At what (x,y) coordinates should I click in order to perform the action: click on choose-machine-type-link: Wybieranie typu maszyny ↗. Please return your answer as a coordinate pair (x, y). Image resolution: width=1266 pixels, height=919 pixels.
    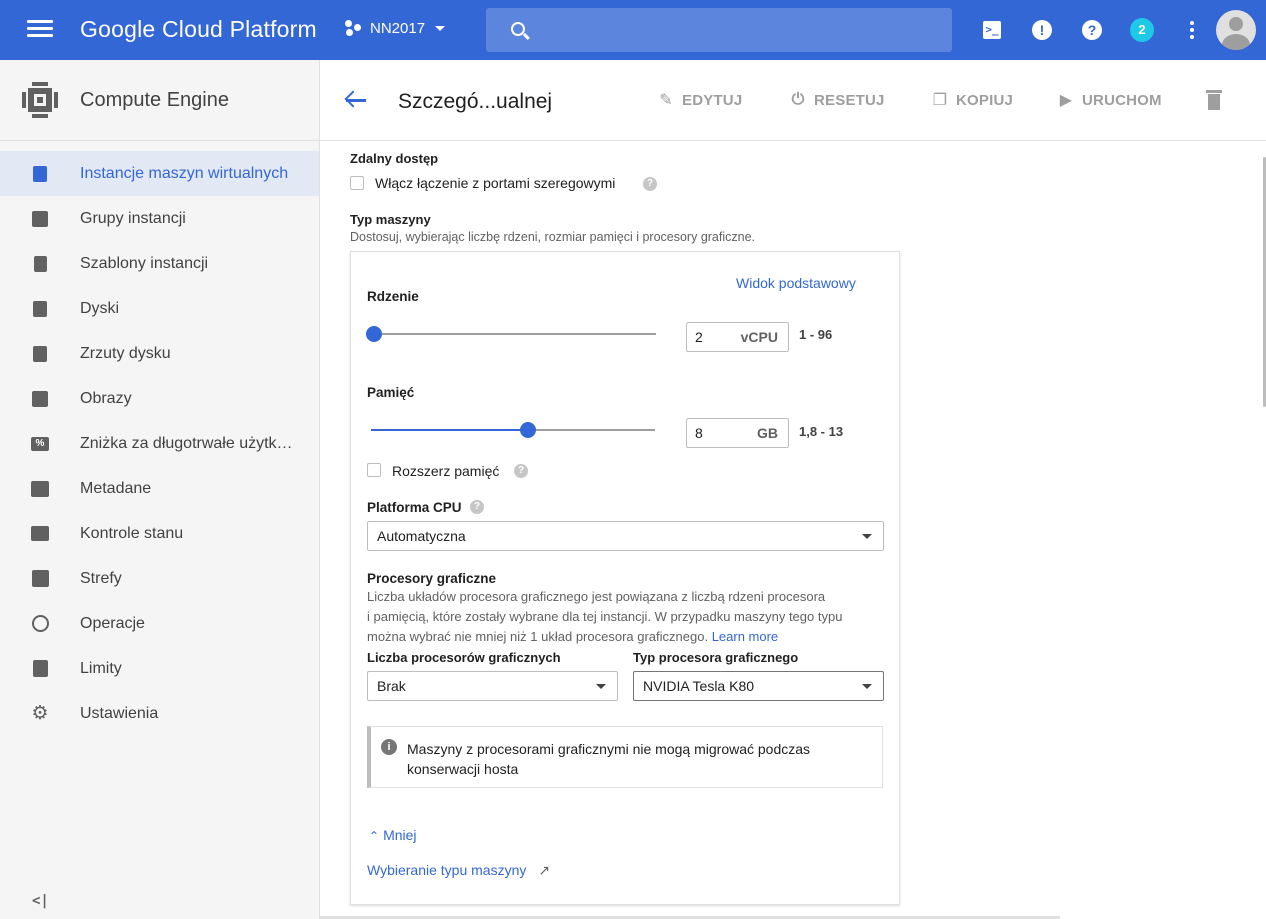
    Looking at the image, I should click on (458, 870).